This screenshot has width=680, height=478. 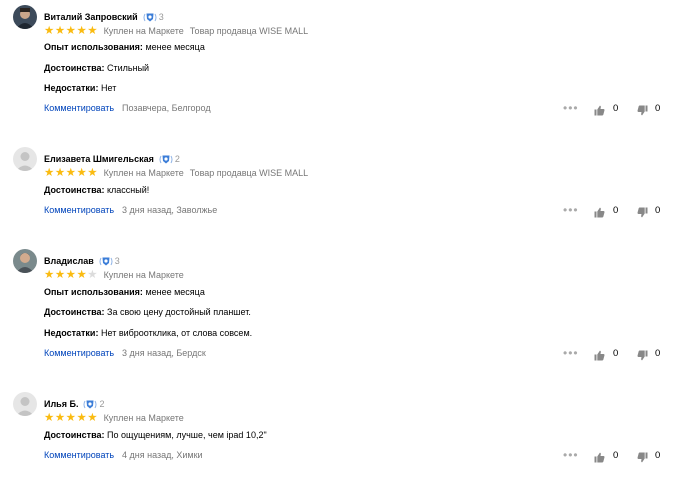 What do you see at coordinates (108, 88) in the screenshot?
I see `field-value: Нет` at bounding box center [108, 88].